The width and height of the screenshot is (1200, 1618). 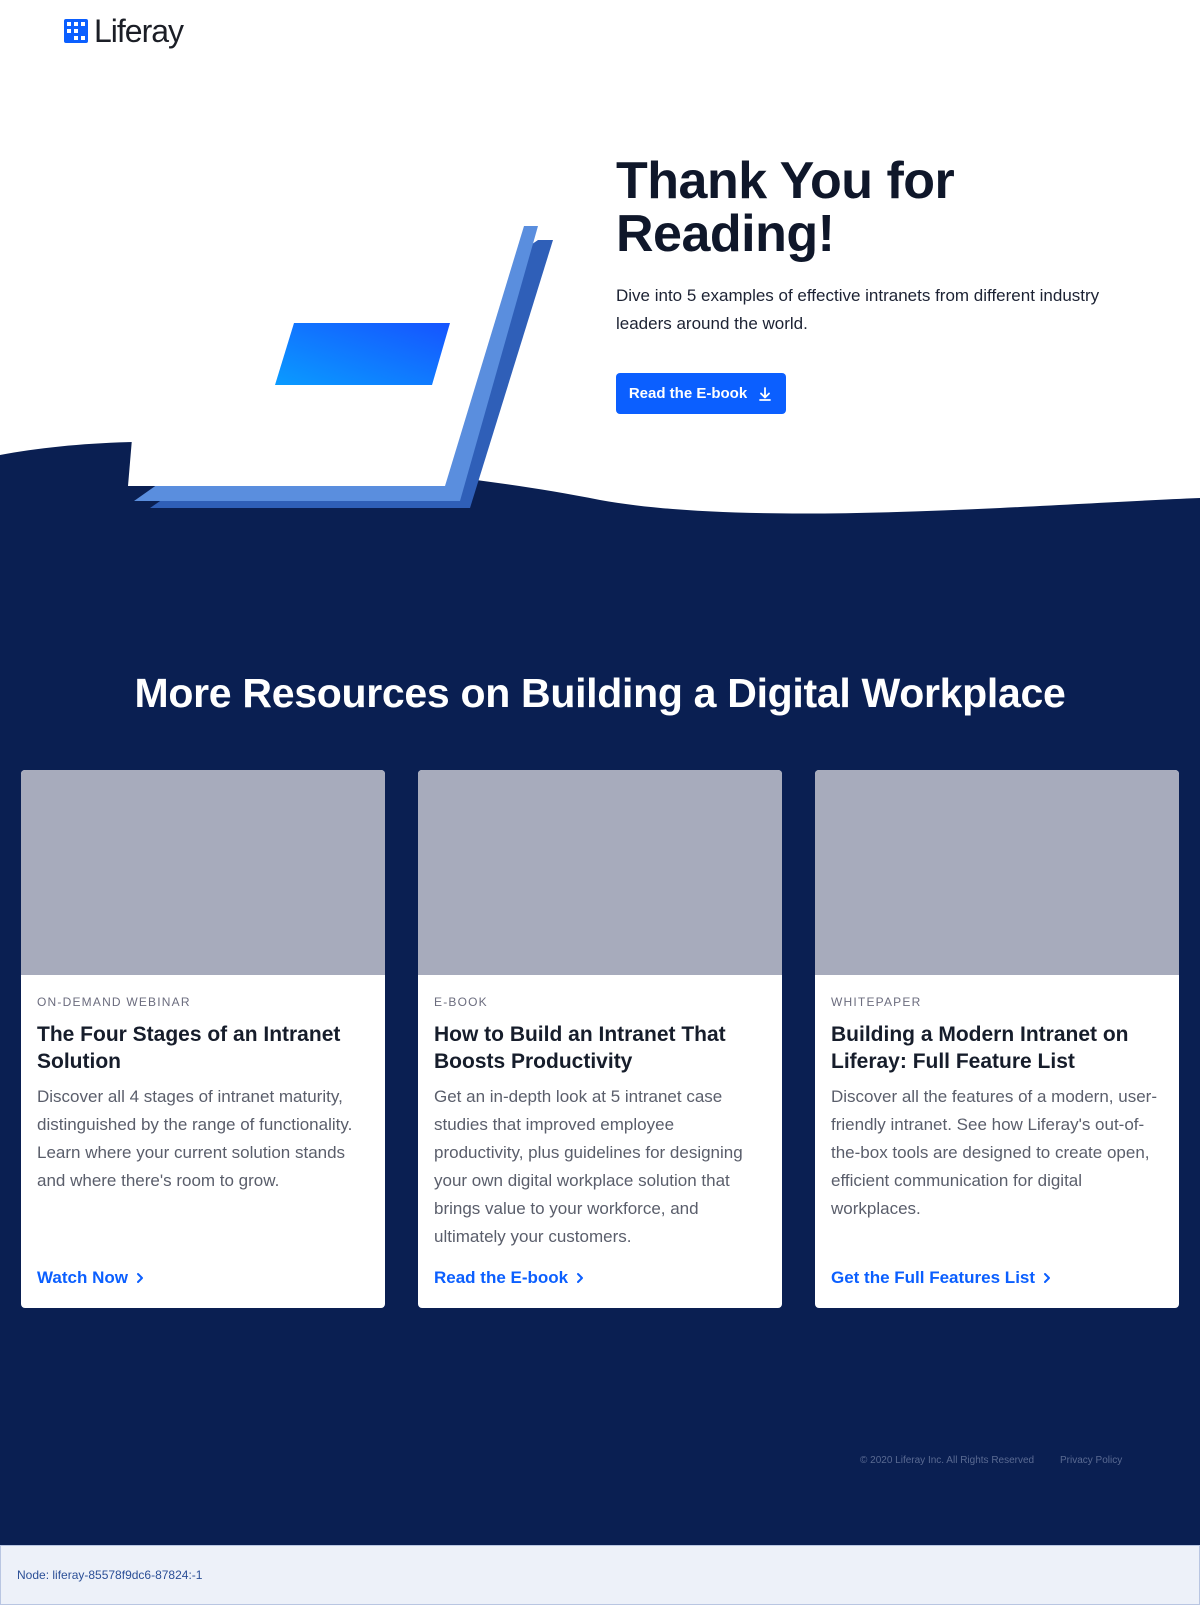 What do you see at coordinates (139, 30) in the screenshot?
I see `logo-text: Liferay` at bounding box center [139, 30].